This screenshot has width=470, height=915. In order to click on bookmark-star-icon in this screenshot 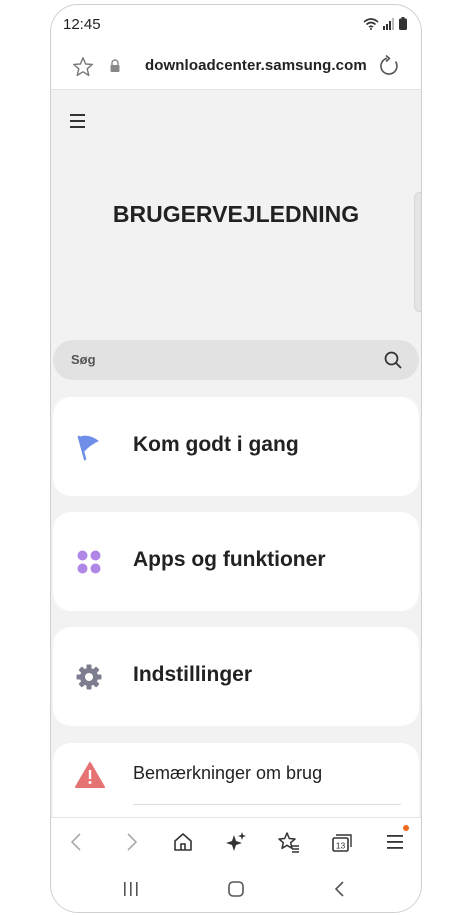, I will do `click(83, 67)`.